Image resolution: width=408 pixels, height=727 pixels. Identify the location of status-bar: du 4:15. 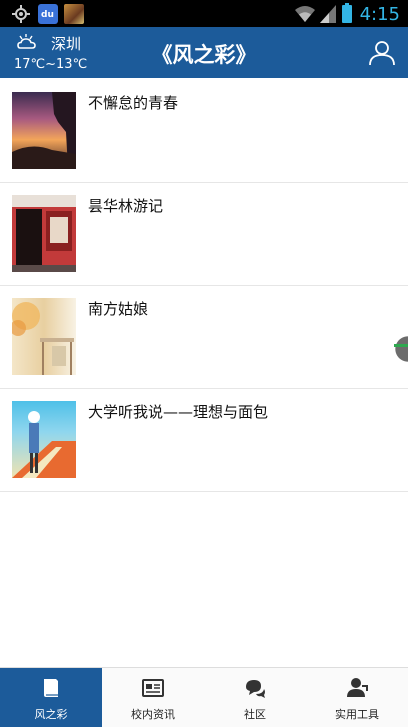
(204, 13).